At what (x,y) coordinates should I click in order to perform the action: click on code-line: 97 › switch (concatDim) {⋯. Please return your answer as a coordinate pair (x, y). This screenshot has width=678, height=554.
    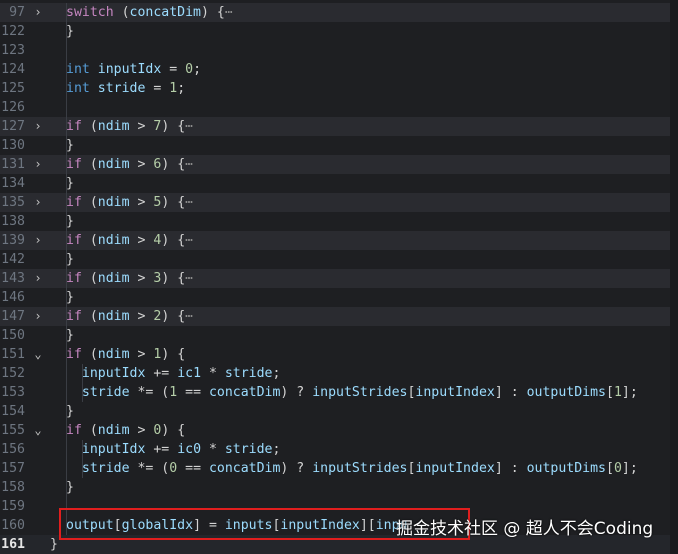
    Looking at the image, I should click on (339, 12).